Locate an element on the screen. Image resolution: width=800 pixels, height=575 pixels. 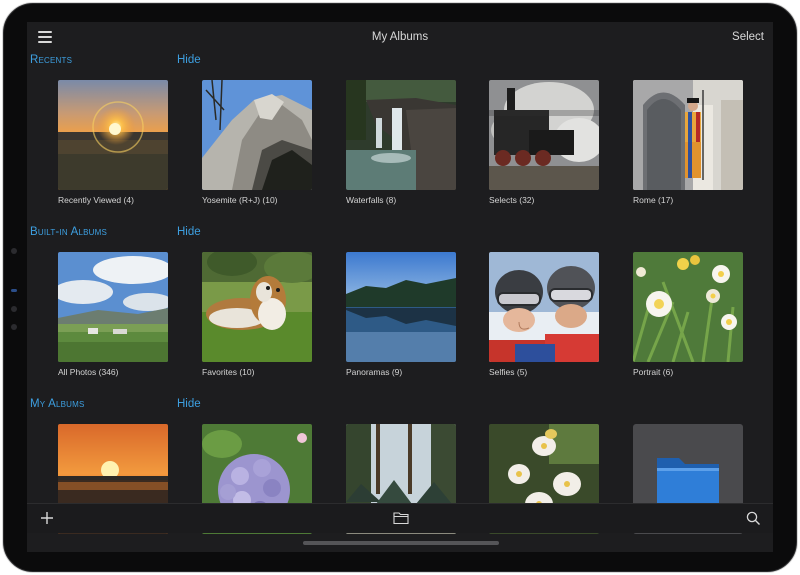
hide-my-albums-button: Hide is located at coordinates (189, 404).